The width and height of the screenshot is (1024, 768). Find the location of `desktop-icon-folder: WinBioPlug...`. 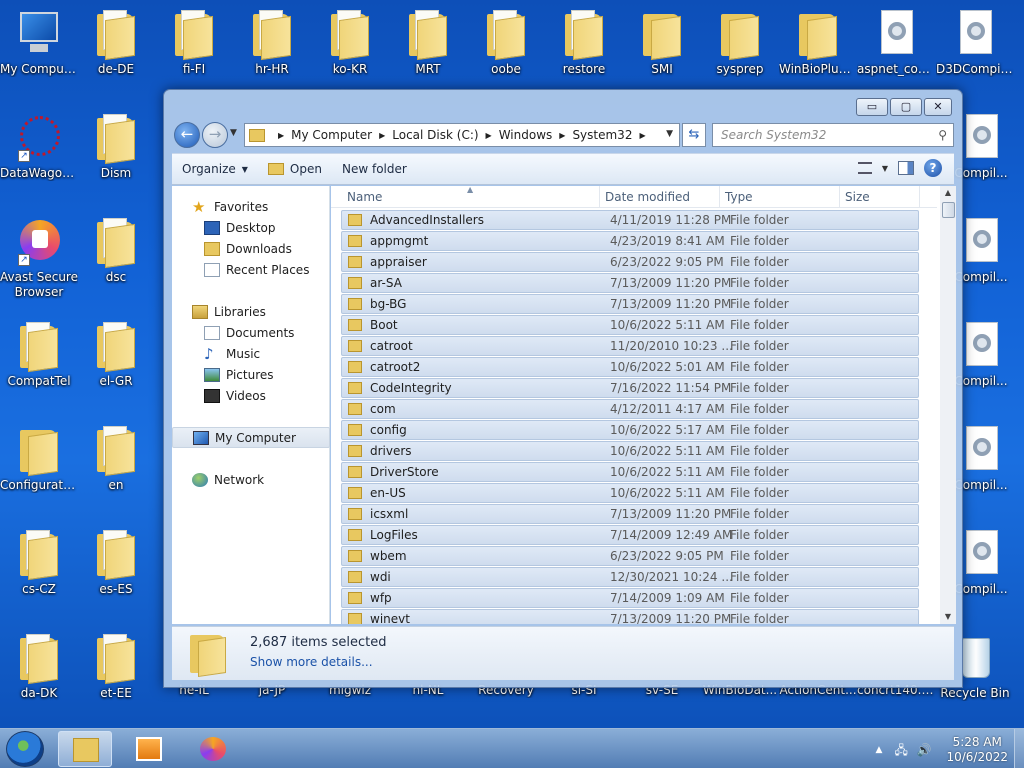

desktop-icon-folder: WinBioPlug... is located at coordinates (818, 43).